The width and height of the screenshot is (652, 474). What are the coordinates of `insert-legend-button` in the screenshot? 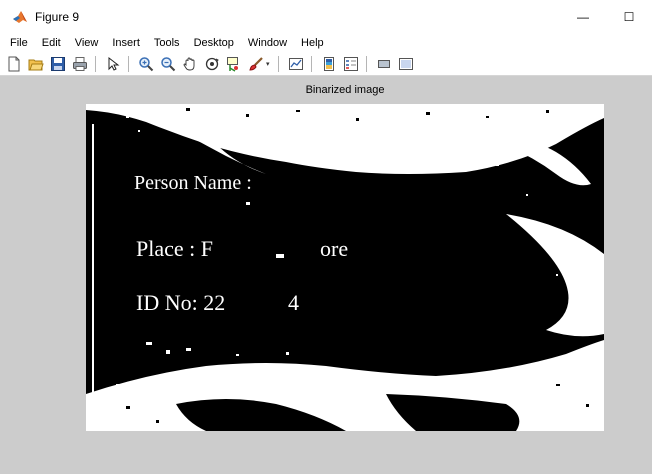 It's located at (351, 64).